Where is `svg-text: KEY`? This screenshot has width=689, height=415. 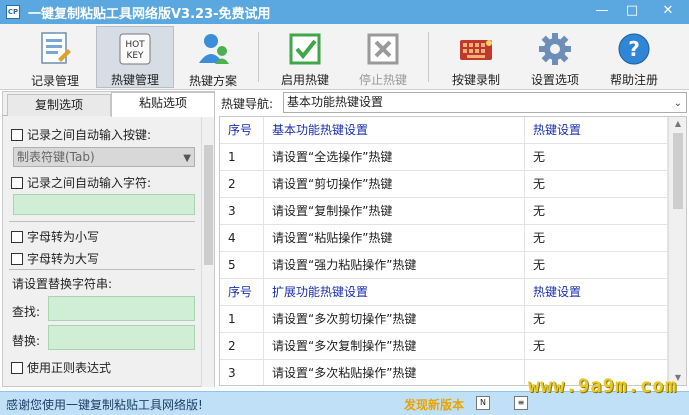
svg-text: KEY is located at coordinates (135, 56).